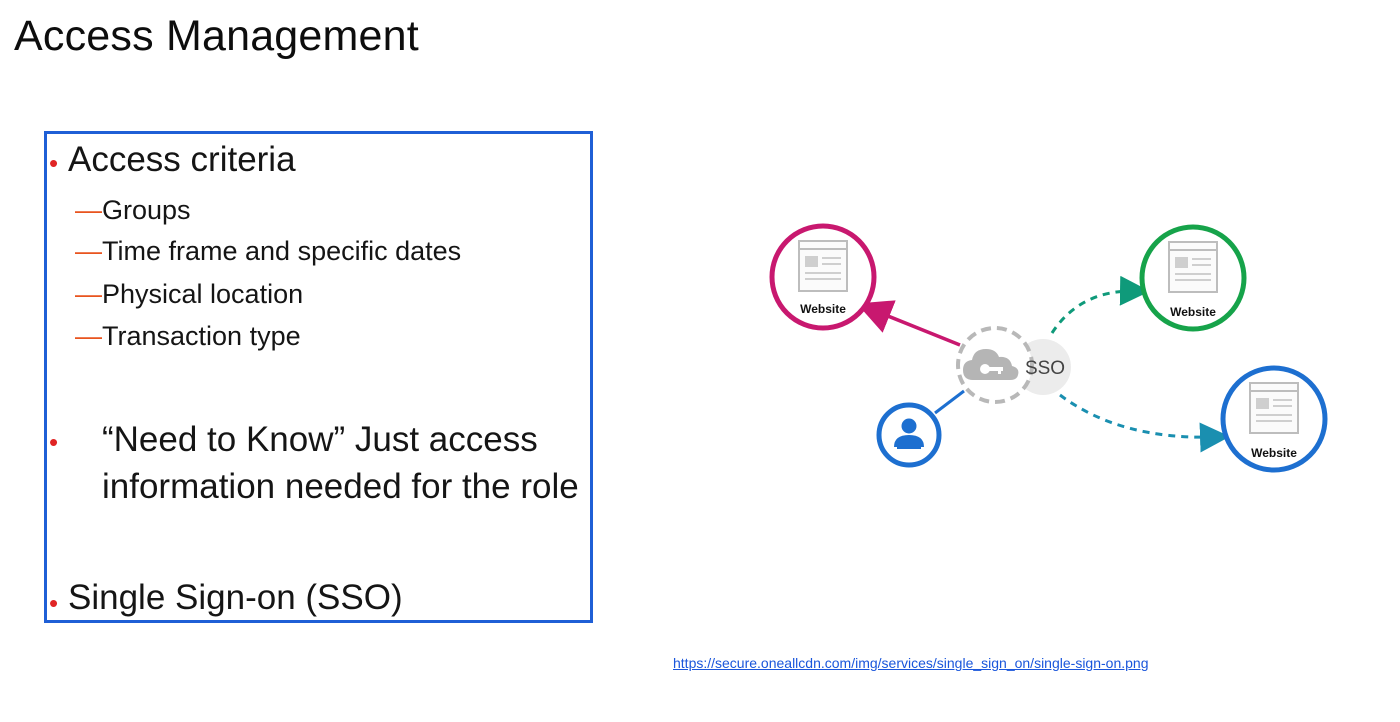 The image size is (1400, 722). I want to click on sso-label: SSO, so click(1045, 368).